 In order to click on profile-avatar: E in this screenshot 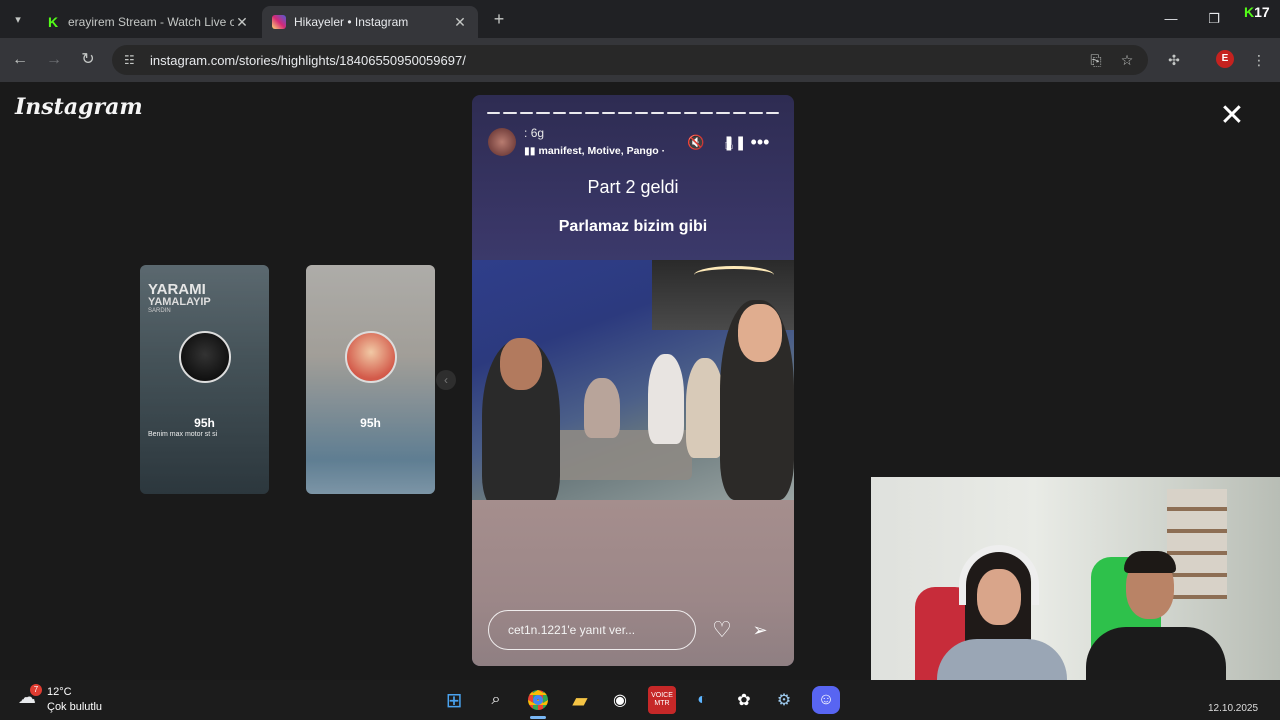, I will do `click(1225, 59)`.